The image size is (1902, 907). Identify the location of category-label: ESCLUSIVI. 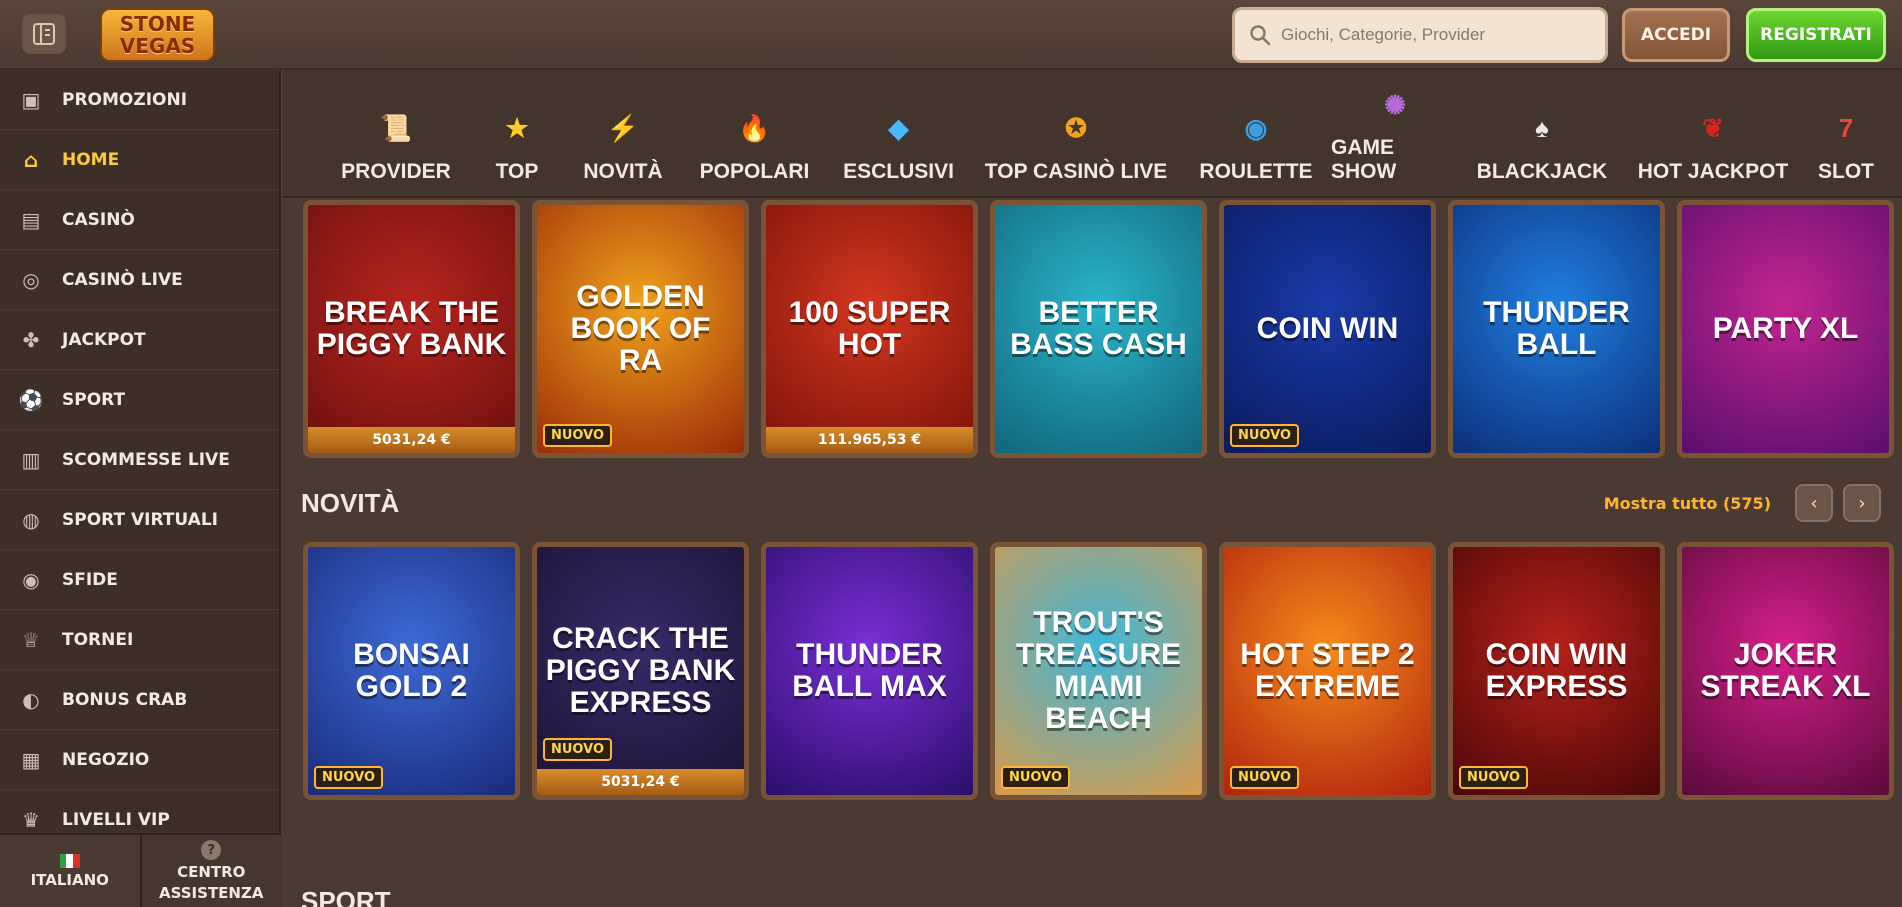
(898, 171).